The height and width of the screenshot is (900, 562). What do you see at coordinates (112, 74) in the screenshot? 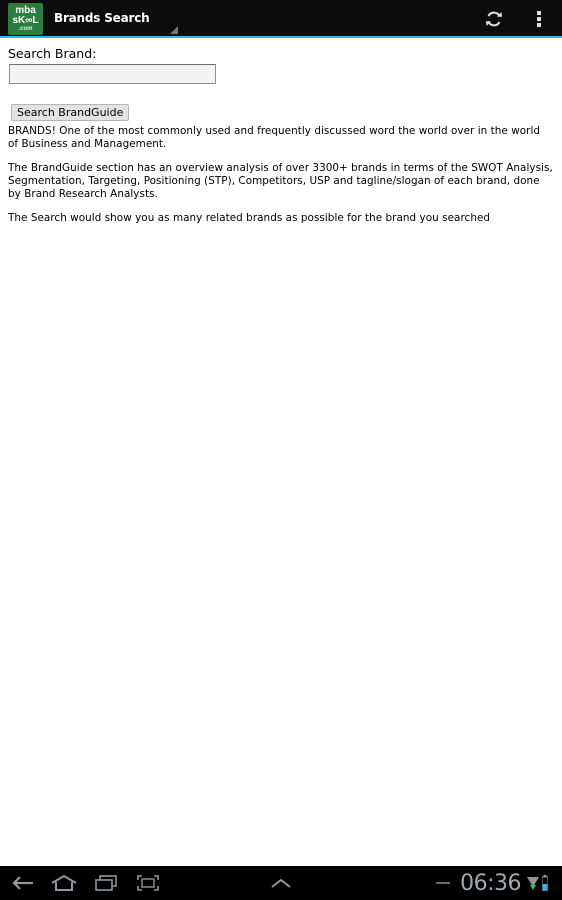
I see `search-input` at bounding box center [112, 74].